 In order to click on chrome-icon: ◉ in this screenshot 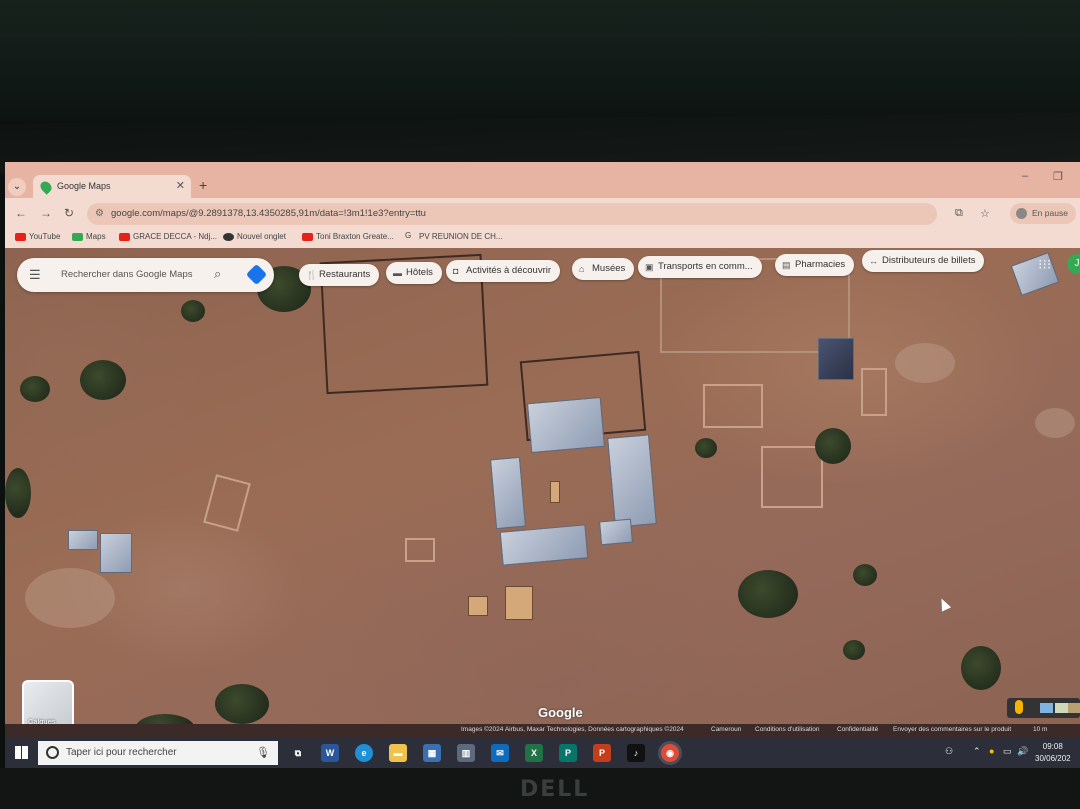, I will do `click(670, 753)`.